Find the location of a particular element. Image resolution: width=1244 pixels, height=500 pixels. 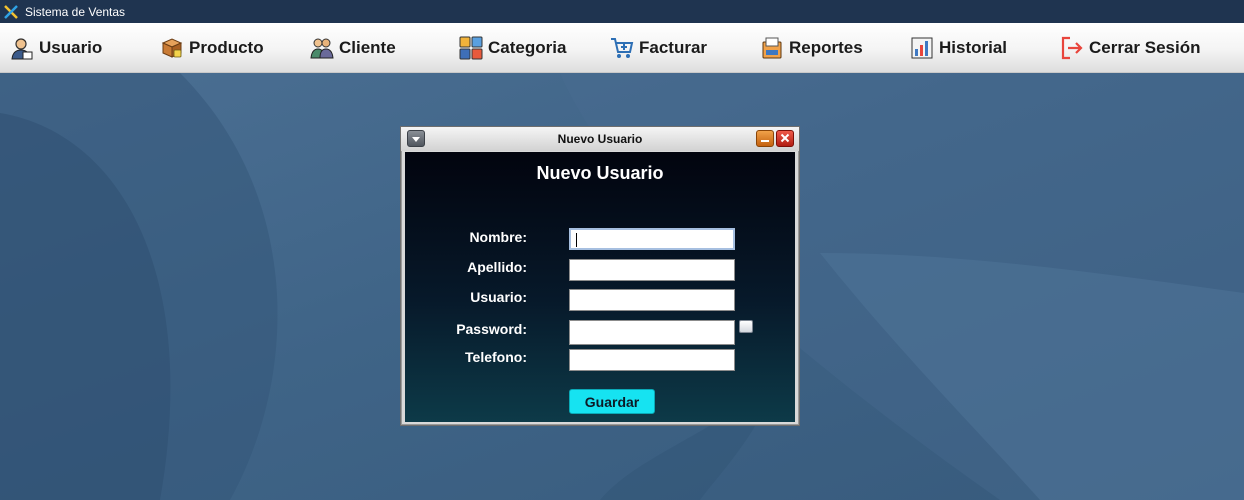

close-icon is located at coordinates (785, 139).